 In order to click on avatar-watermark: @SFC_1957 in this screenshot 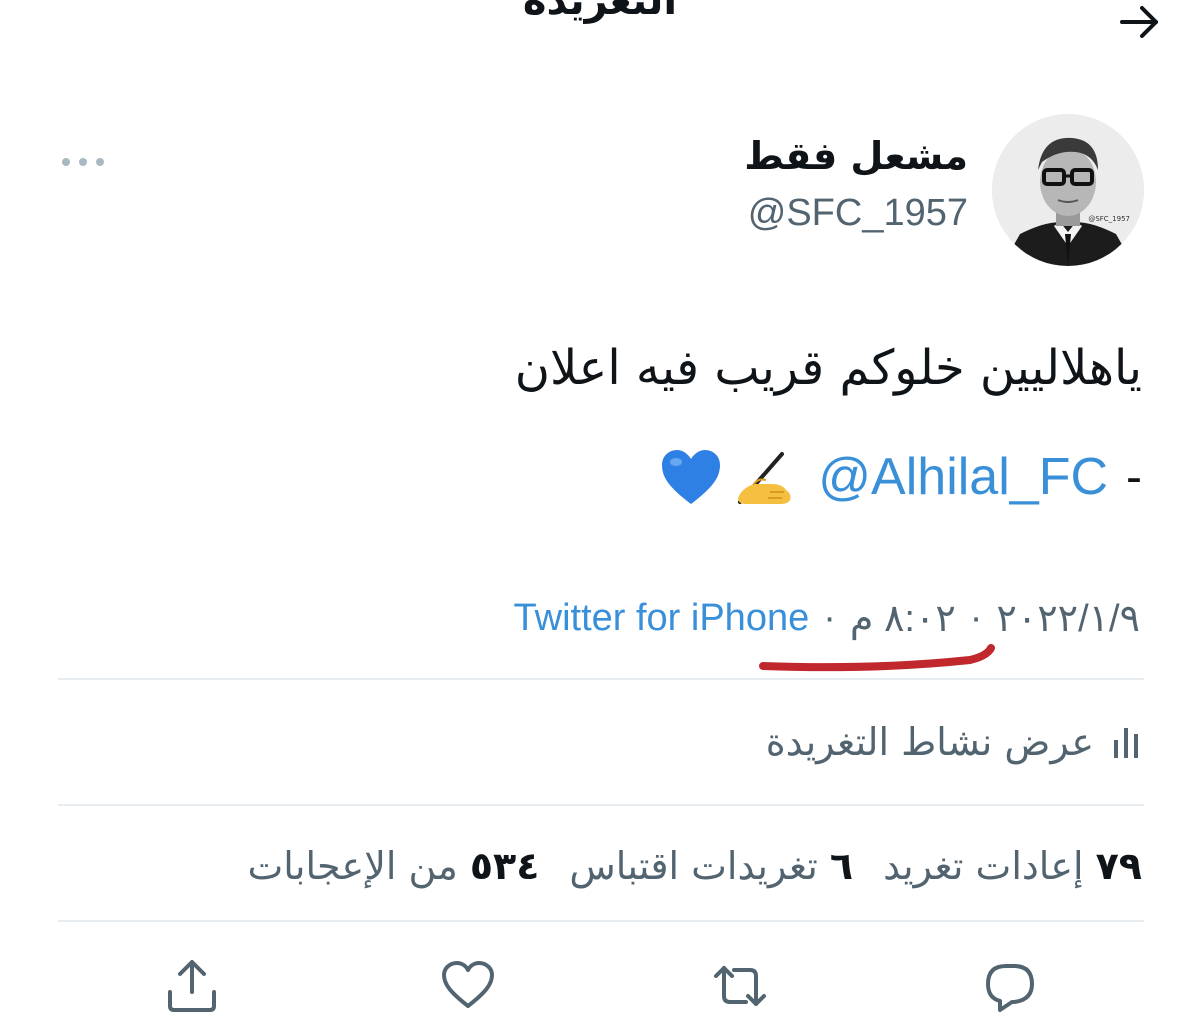, I will do `click(1109, 219)`.